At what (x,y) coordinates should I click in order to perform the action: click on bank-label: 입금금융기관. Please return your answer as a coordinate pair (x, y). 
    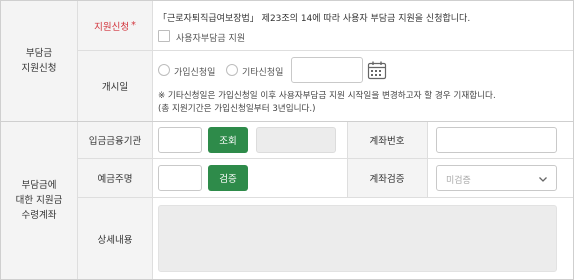
    Looking at the image, I should click on (115, 141).